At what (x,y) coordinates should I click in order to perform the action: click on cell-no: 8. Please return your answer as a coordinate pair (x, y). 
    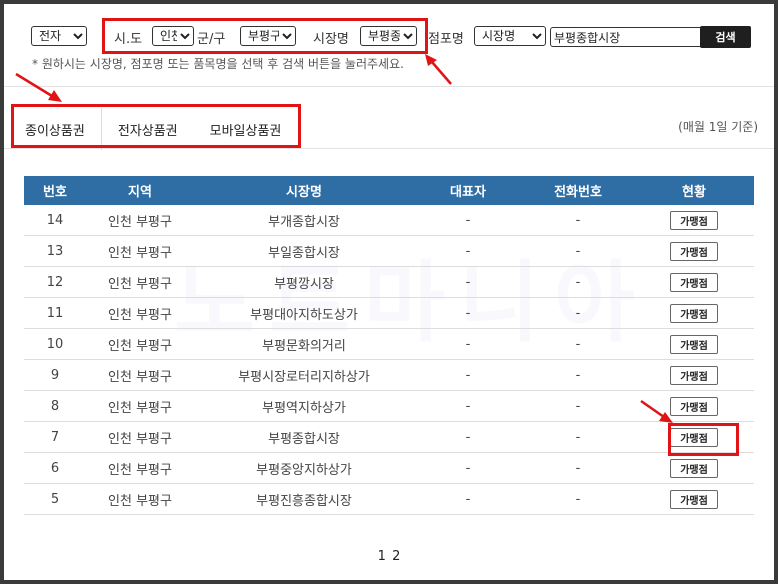
    Looking at the image, I should click on (55, 406).